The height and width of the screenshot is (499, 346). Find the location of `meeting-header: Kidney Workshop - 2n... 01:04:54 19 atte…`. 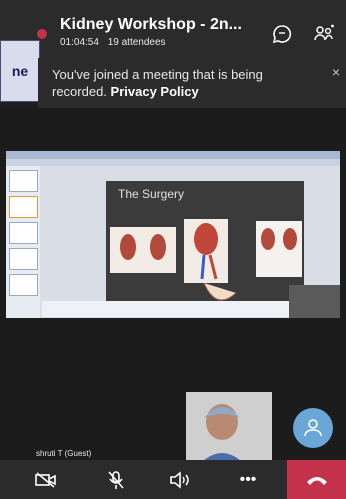

meeting-header: Kidney Workshop - 2n... 01:04:54 19 atte… is located at coordinates (173, 29).